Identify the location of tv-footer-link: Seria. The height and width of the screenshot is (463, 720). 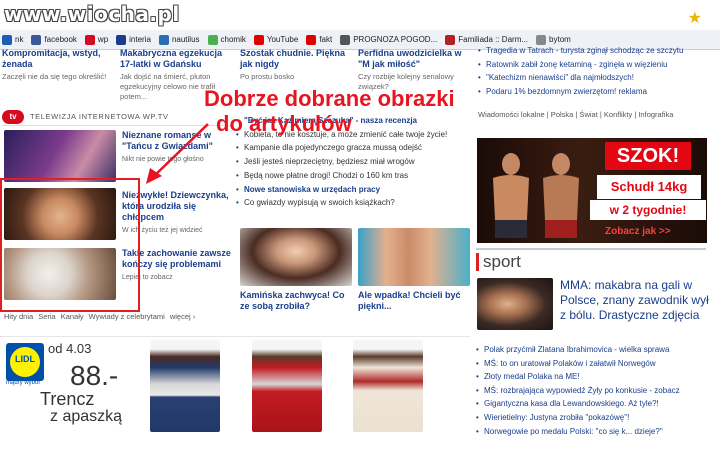
(47, 316).